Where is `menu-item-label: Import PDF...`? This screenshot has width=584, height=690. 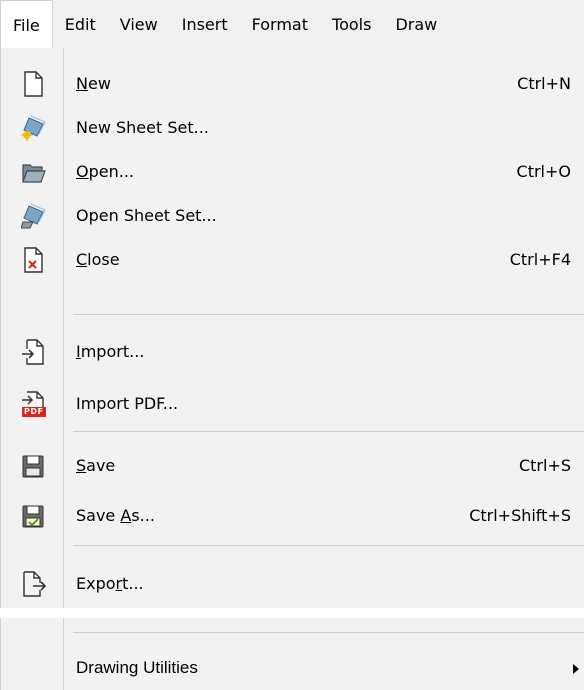 menu-item-label: Import PDF... is located at coordinates (127, 403).